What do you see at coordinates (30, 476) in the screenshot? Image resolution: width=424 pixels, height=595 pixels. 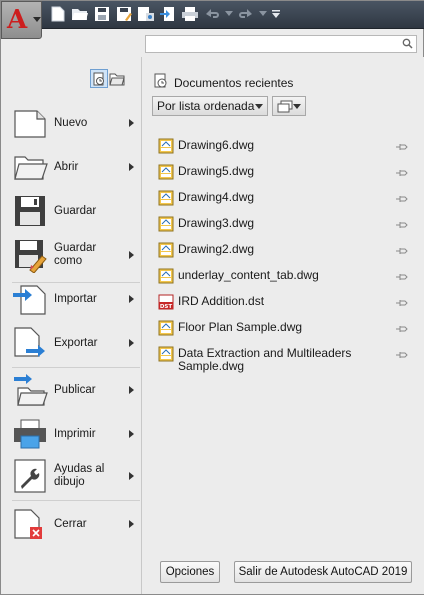 I see `wrench-icon` at bounding box center [30, 476].